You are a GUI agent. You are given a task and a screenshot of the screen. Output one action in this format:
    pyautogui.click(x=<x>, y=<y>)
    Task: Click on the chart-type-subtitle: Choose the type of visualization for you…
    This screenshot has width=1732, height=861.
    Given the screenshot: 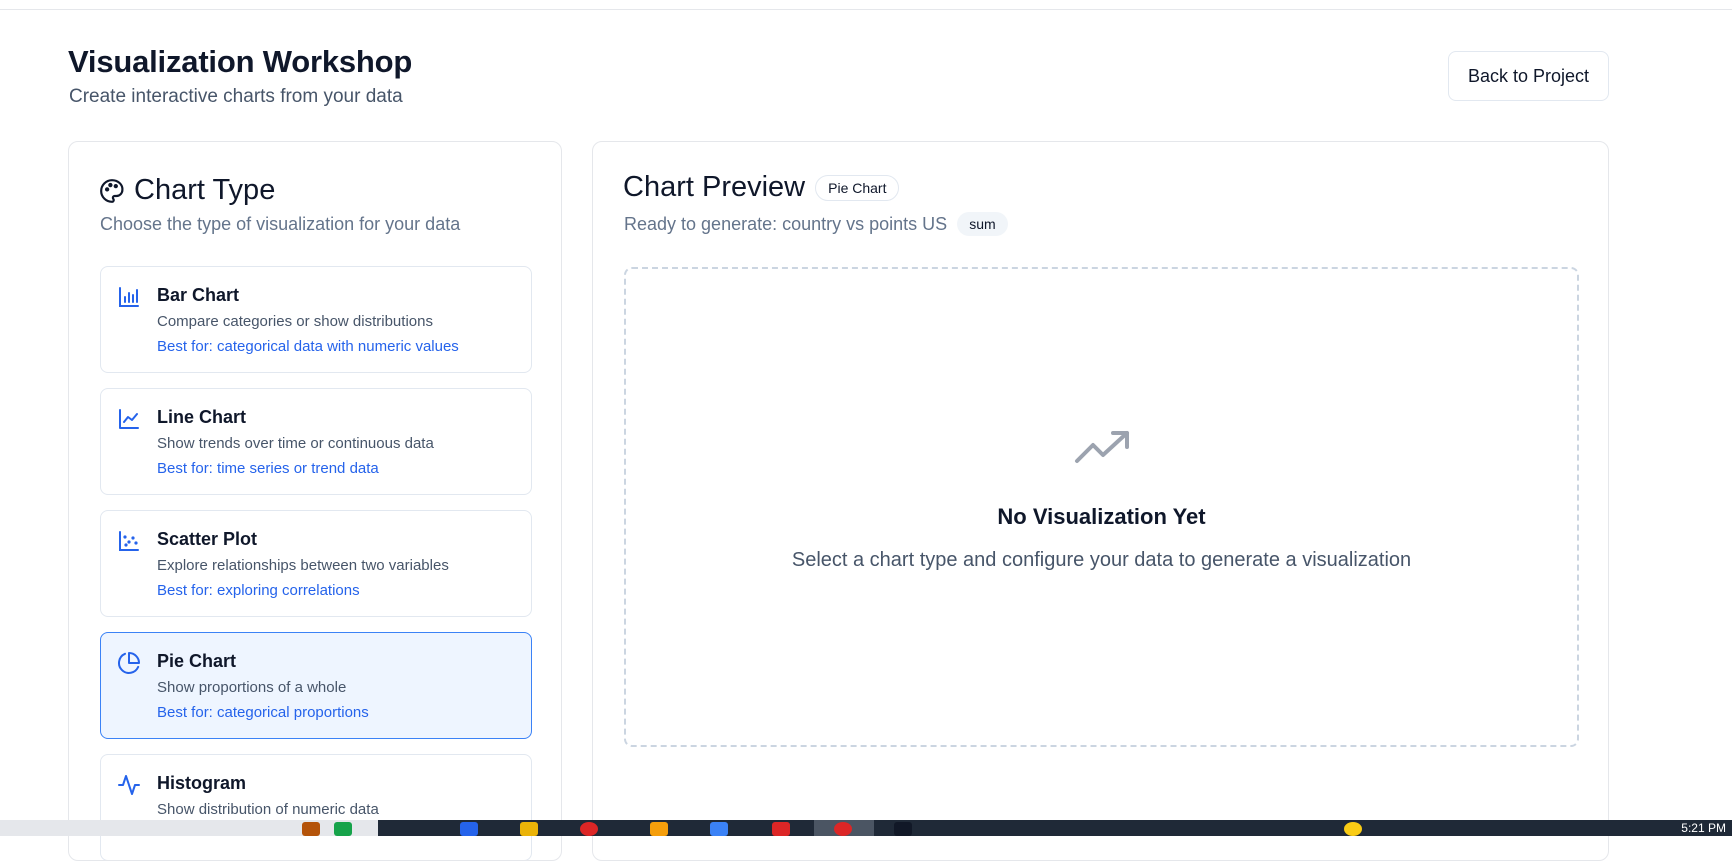 What is the action you would take?
    pyautogui.click(x=280, y=224)
    